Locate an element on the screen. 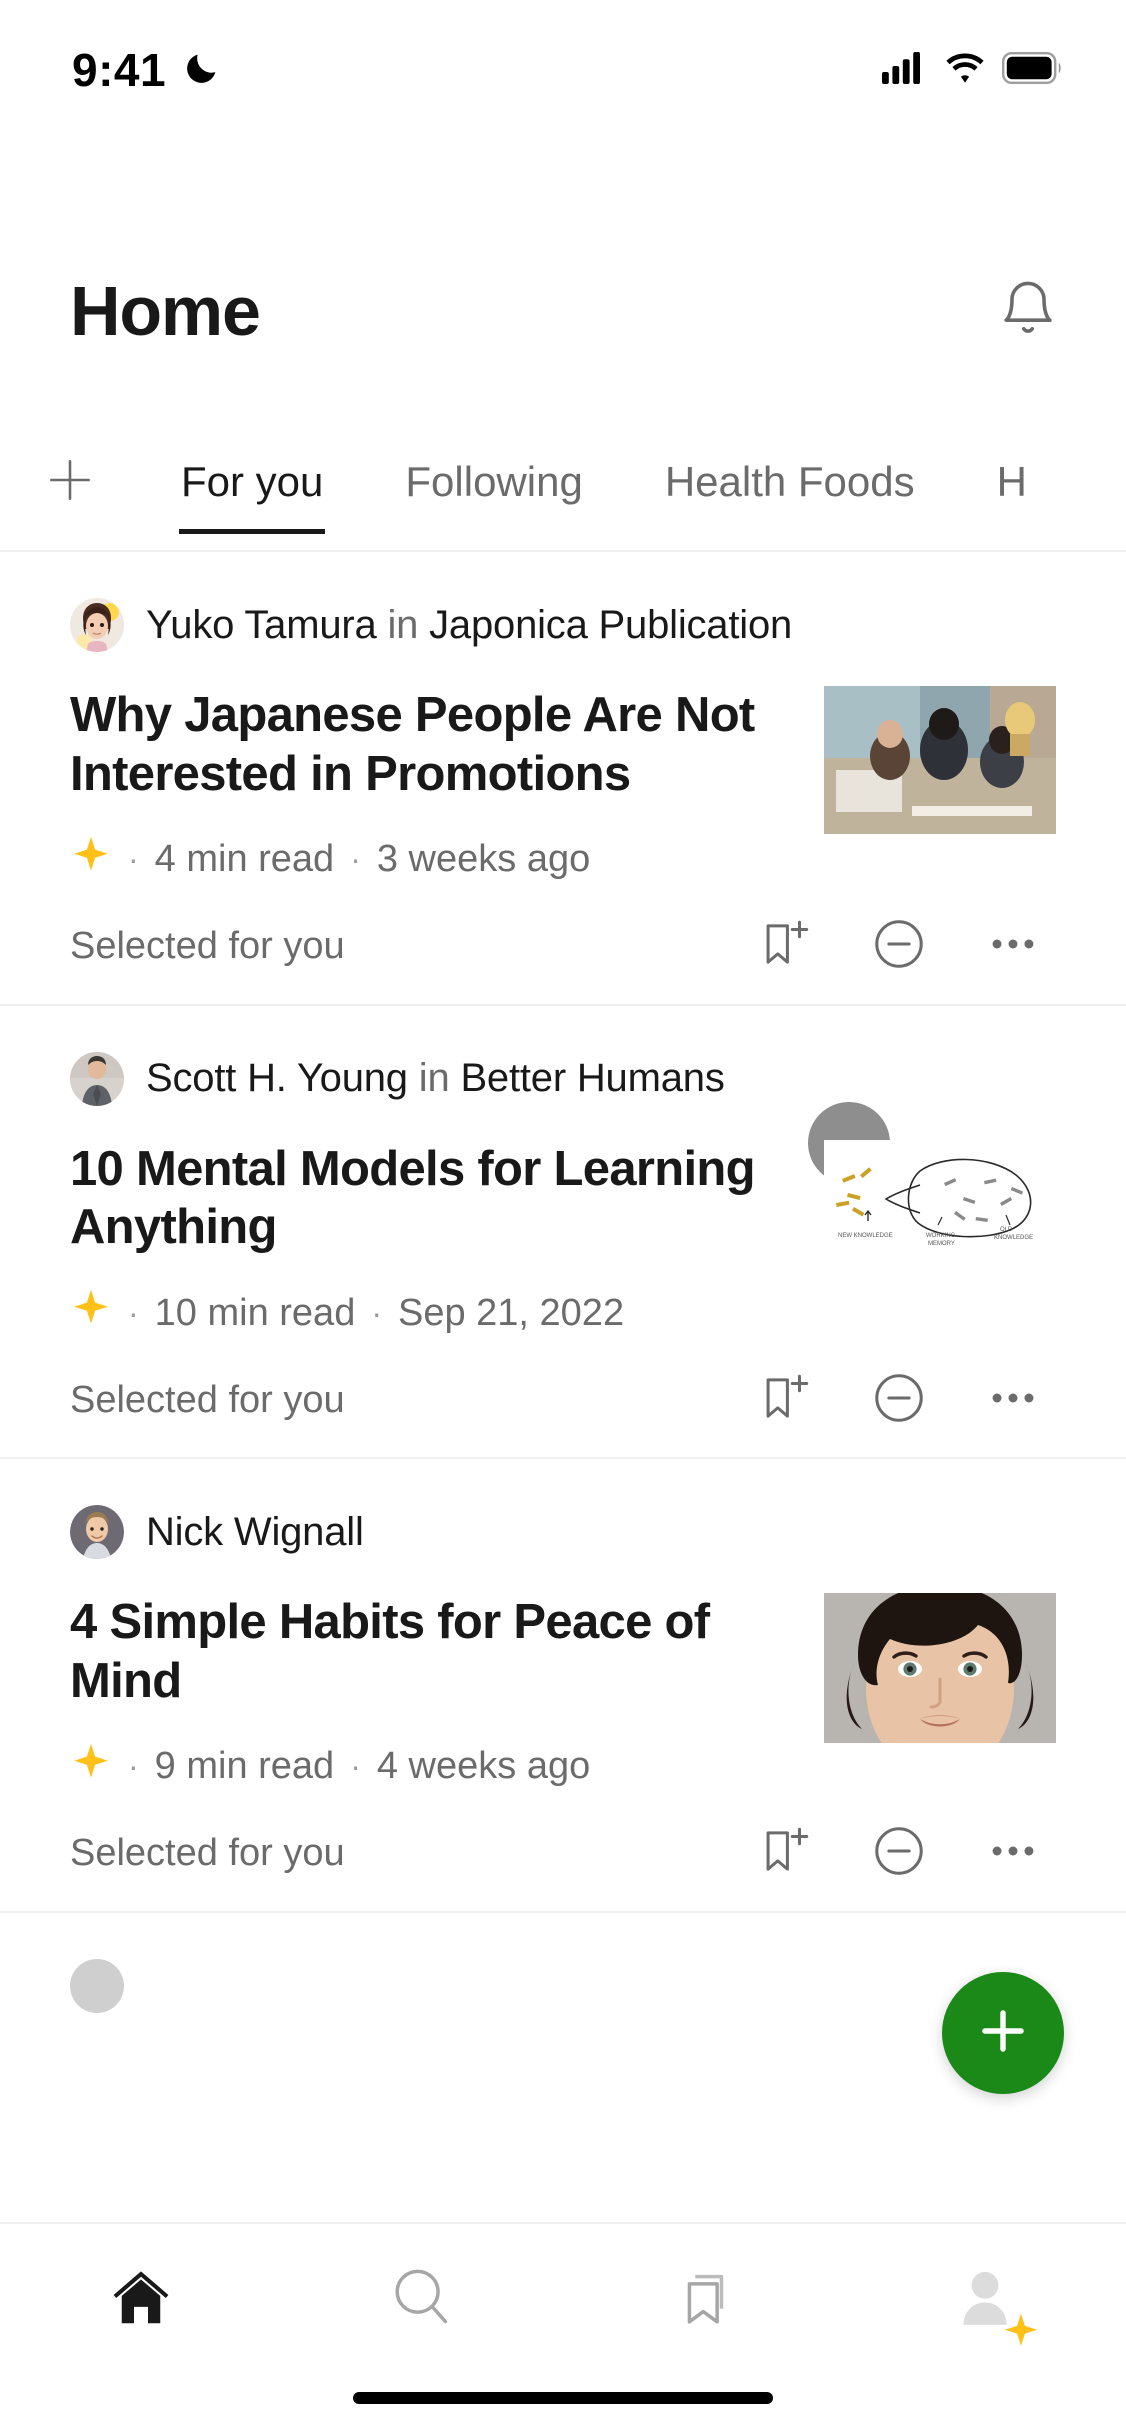 The height and width of the screenshot is (2436, 1126). bell-icon is located at coordinates (1028, 311).